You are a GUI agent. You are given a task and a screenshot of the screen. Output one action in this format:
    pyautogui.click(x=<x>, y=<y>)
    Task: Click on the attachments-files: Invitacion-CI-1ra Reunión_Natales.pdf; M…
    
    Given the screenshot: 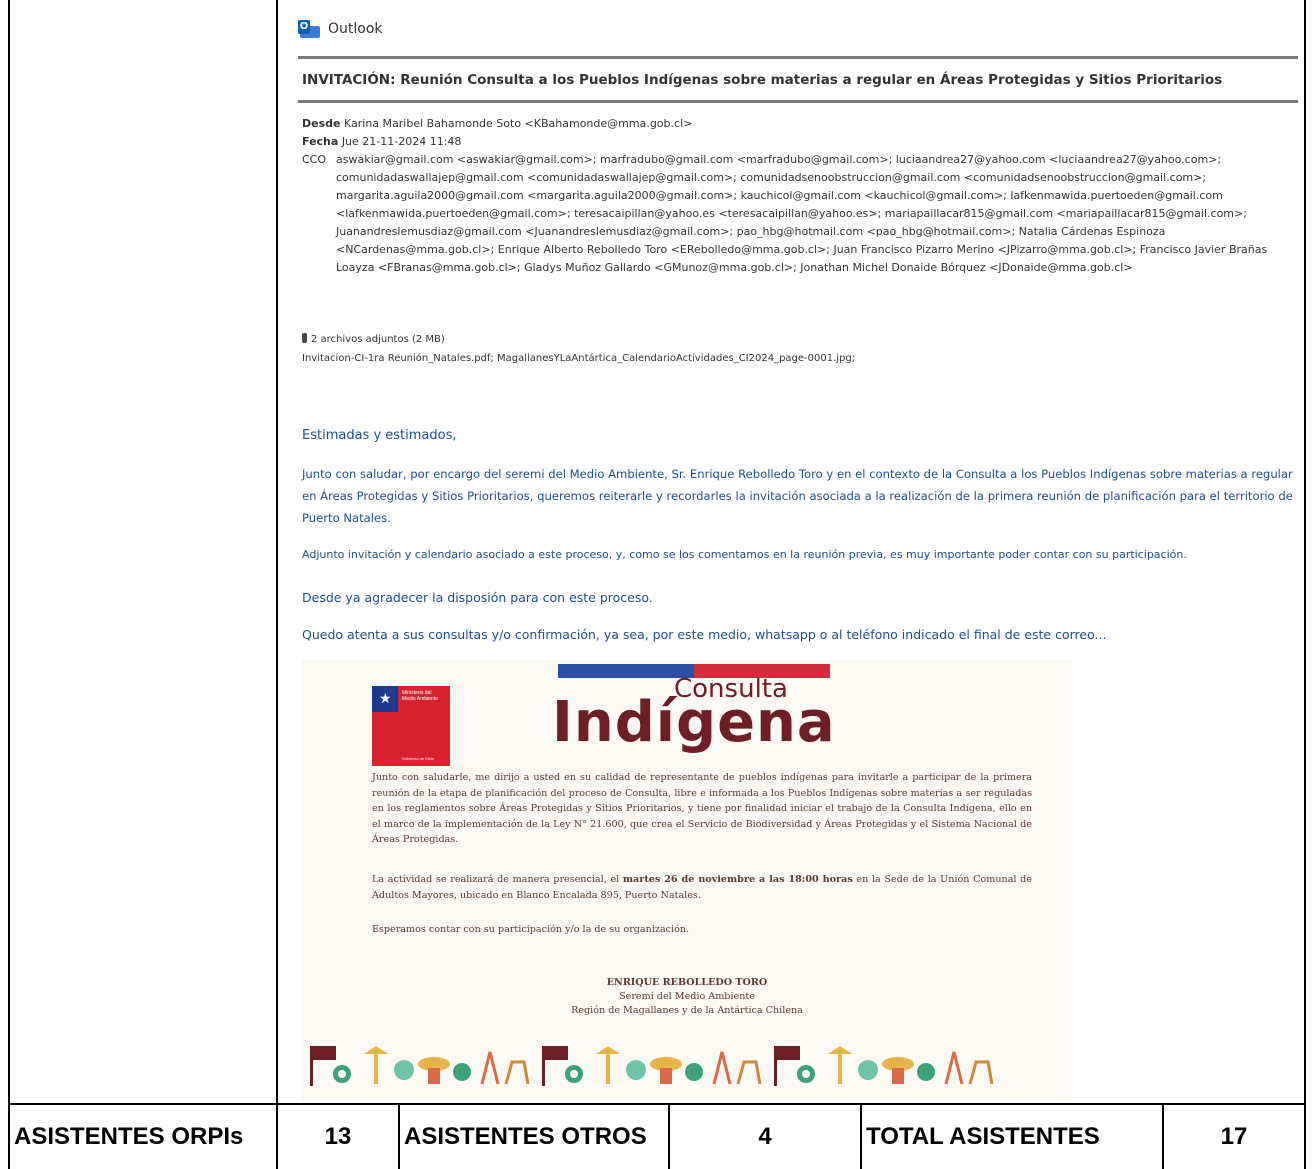 What is the action you would take?
    pyautogui.click(x=578, y=358)
    